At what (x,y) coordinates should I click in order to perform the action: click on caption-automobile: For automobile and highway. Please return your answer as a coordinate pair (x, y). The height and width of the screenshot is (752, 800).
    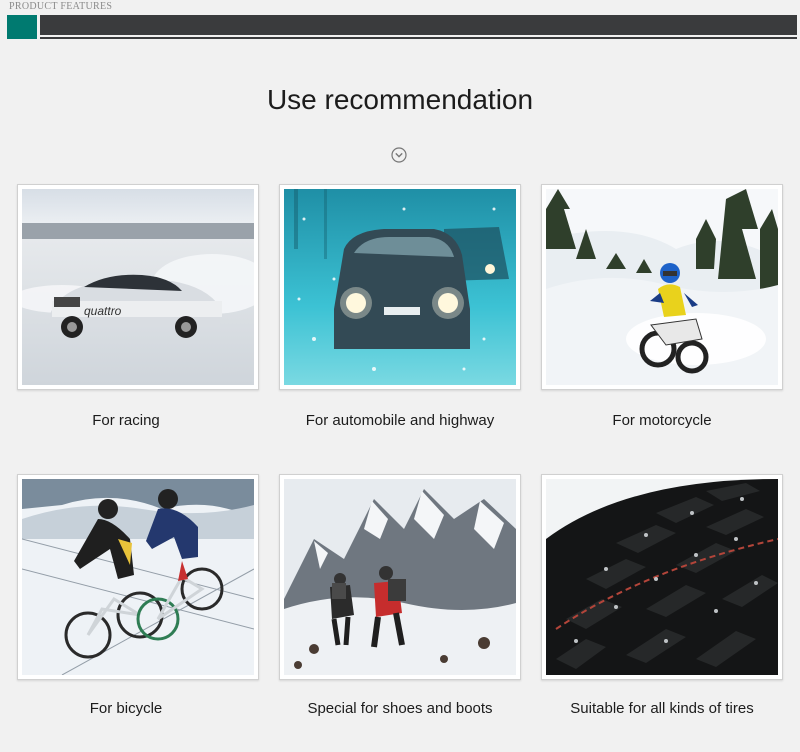
    Looking at the image, I should click on (400, 420).